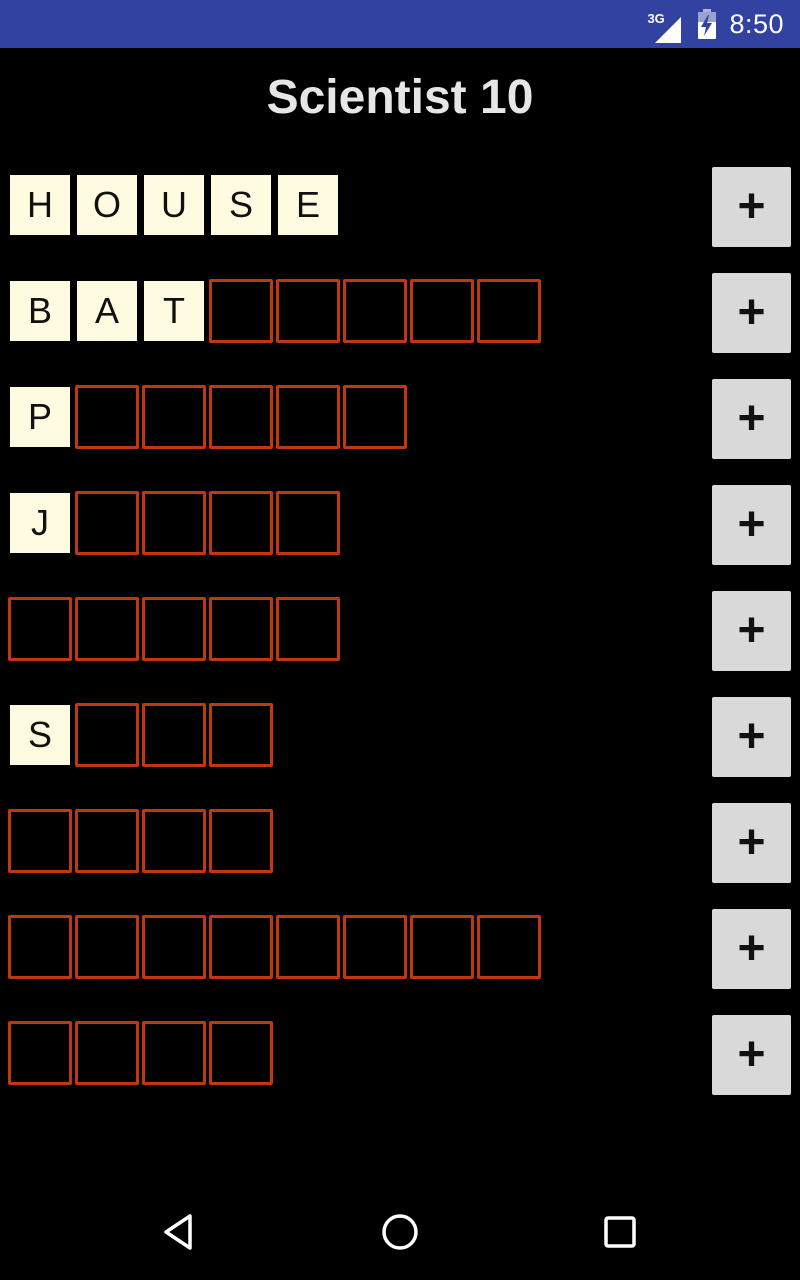 This screenshot has width=800, height=1280. I want to click on letter-tile: A, so click(107, 311).